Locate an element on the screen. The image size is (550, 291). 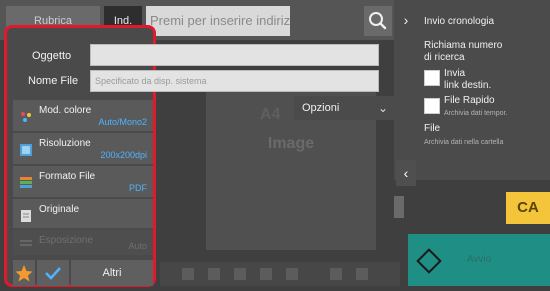
checkmark-icon is located at coordinates (53, 273).